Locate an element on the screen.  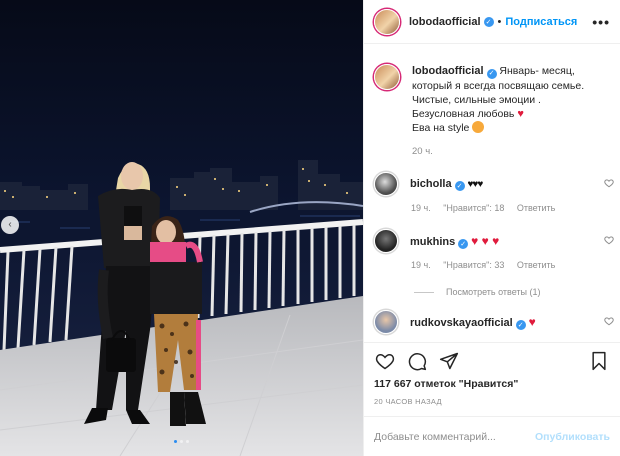
replies-divider-line is located at coordinates (424, 292).